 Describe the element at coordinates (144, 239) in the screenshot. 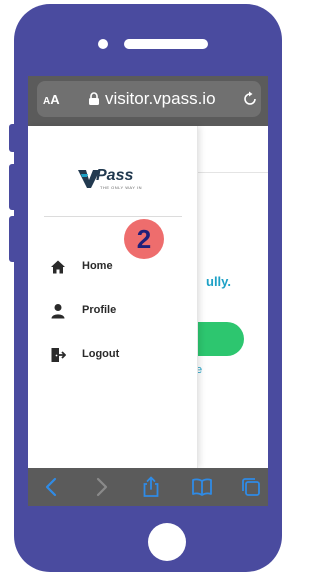

I see `step-number-badge: 2` at that location.